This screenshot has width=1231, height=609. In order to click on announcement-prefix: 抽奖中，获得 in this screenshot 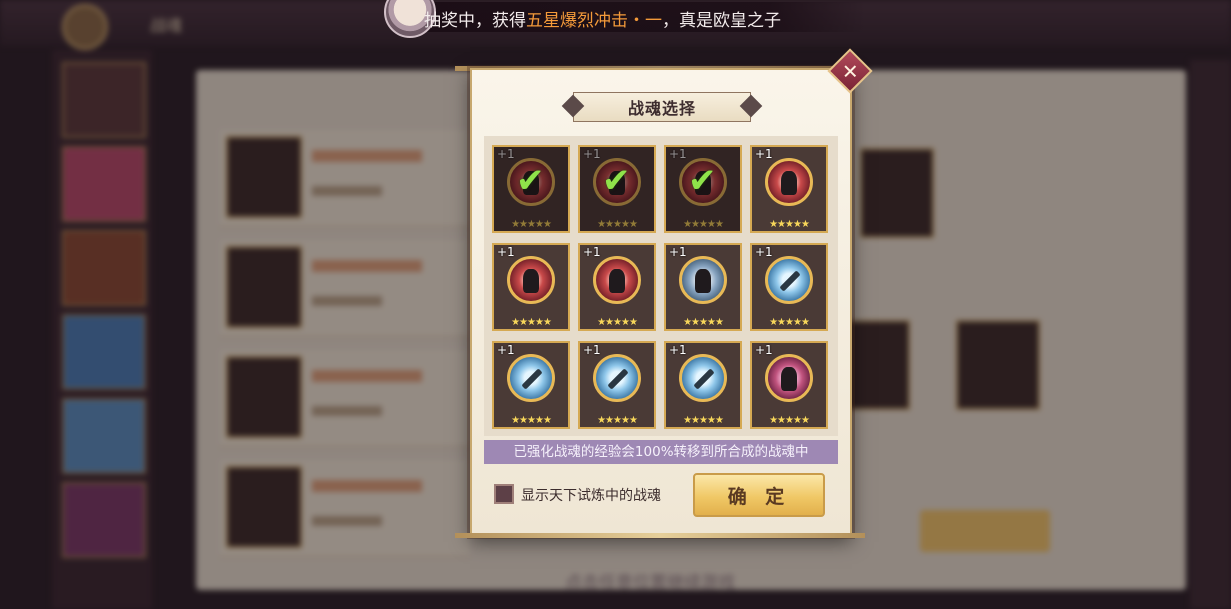, I will do `click(475, 21)`.